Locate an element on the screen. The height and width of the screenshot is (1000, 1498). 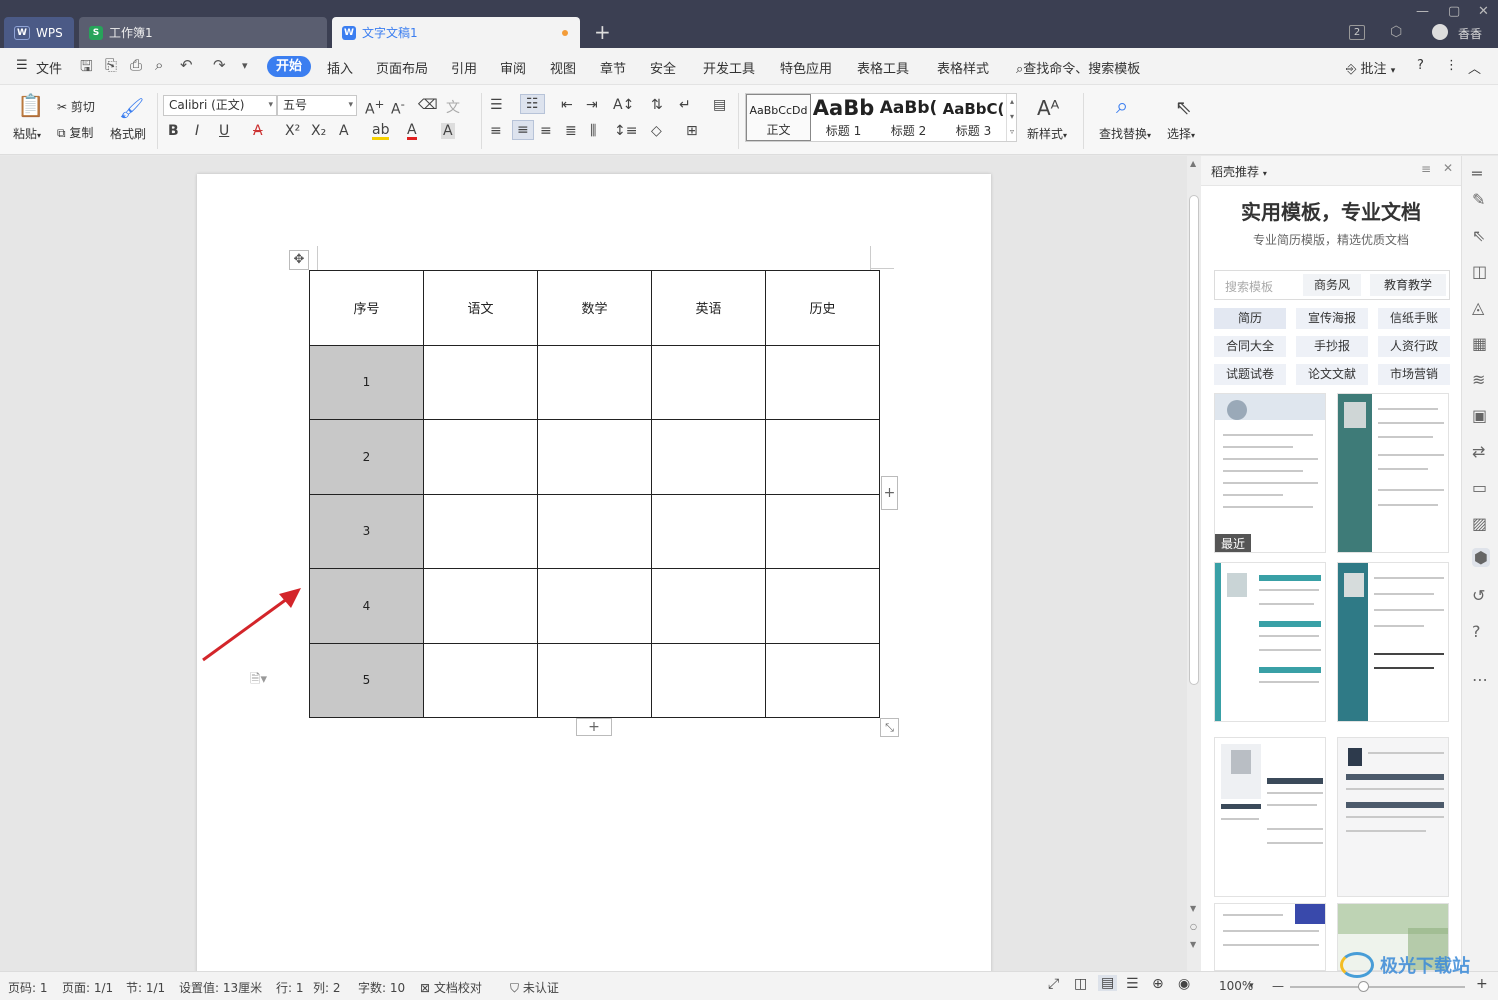
save-icon: 🖫 is located at coordinates (86, 68).